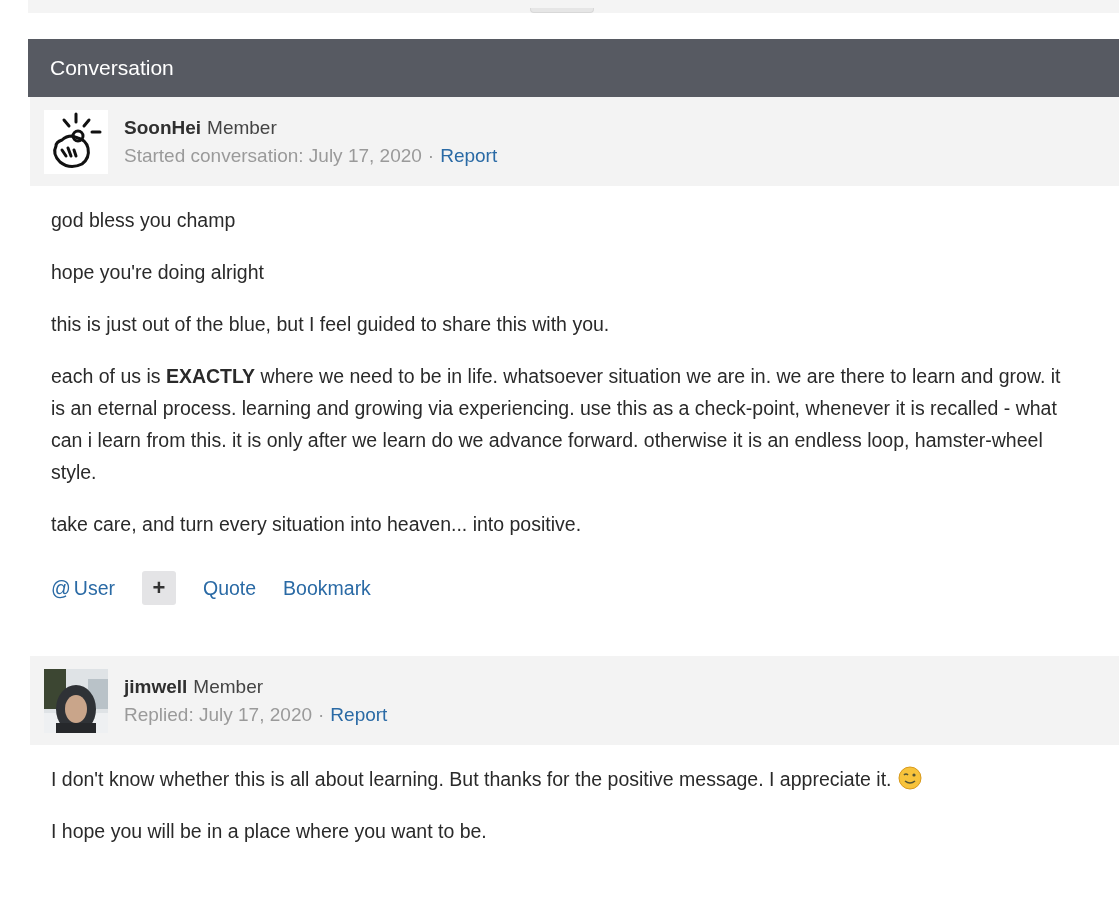 This screenshot has width=1119, height=897. What do you see at coordinates (316, 524) in the screenshot?
I see `message-text: take care, and turn every situation into heaven... into positive.` at bounding box center [316, 524].